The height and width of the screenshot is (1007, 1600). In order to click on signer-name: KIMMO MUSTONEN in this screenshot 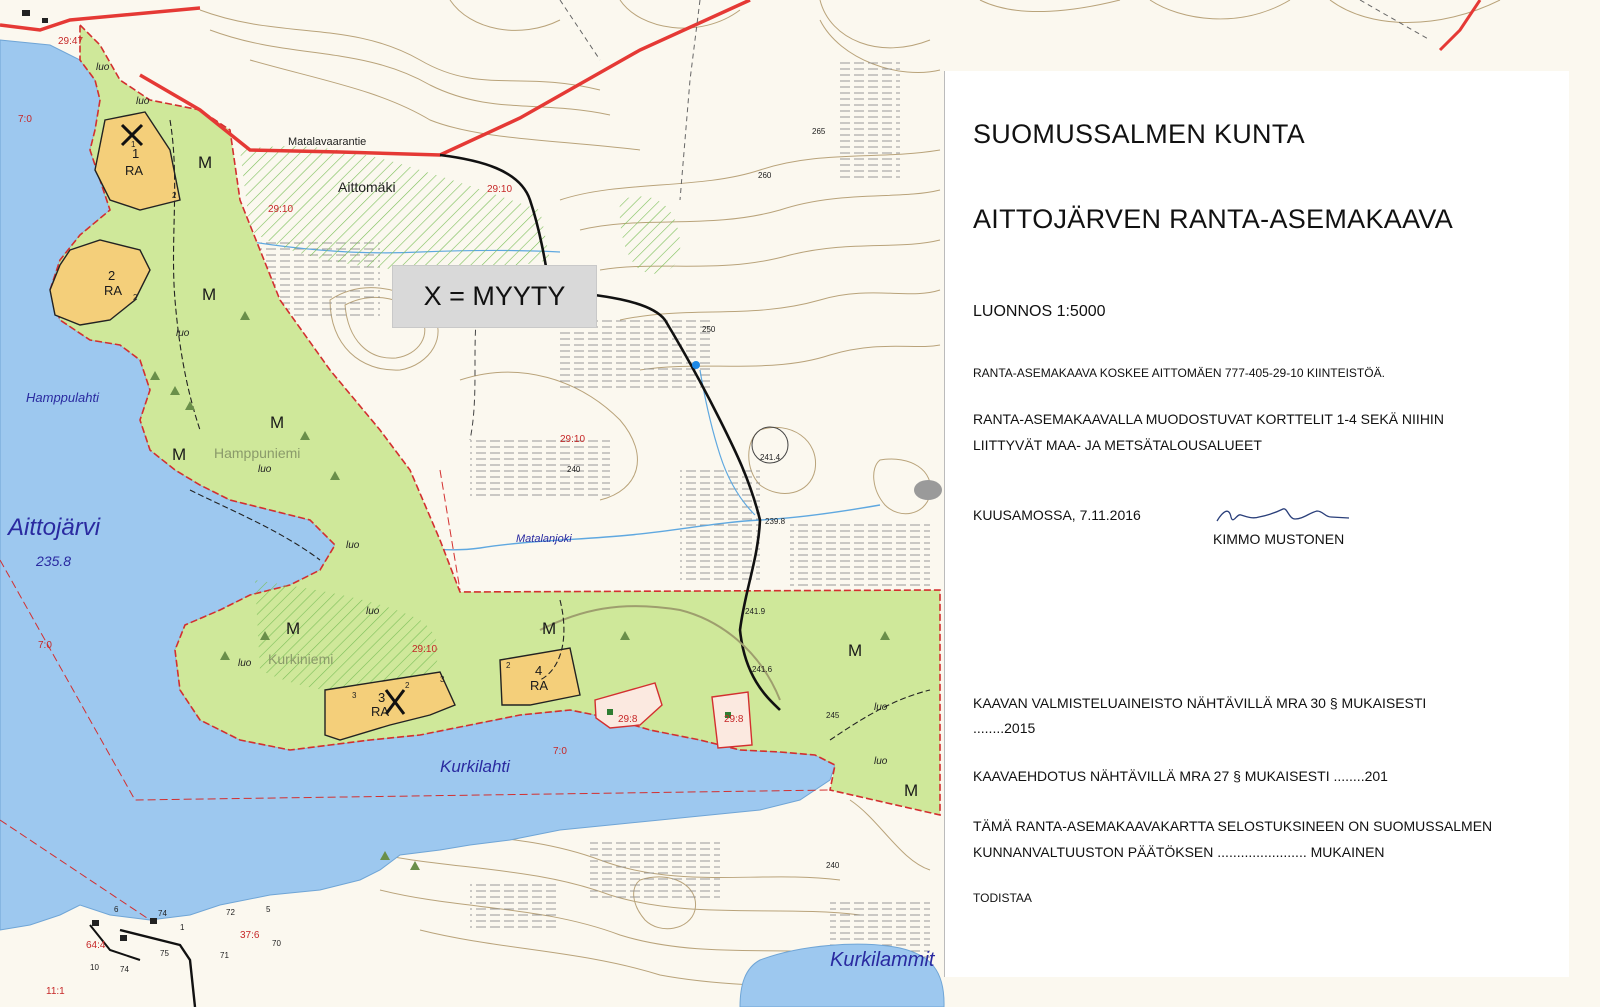, I will do `click(1279, 539)`.